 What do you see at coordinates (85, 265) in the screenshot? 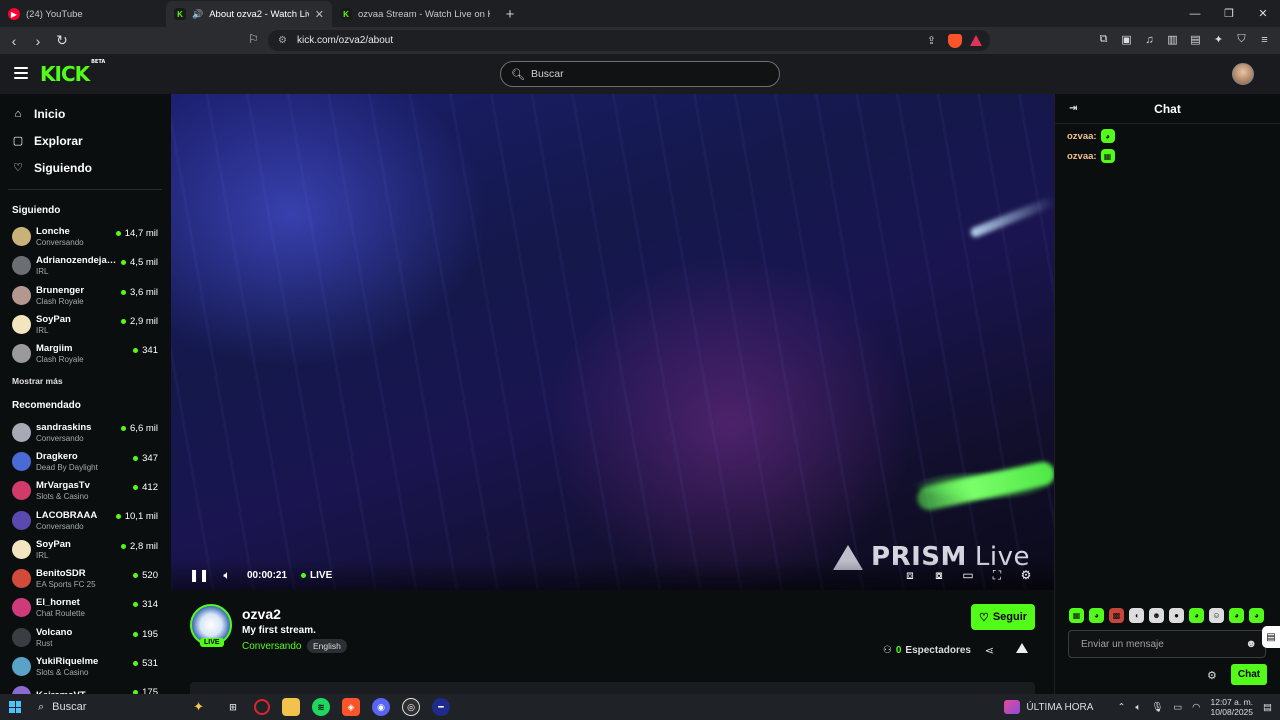
I see `sidebar-channel-item: Adrianozendeja… IRL 4,5 mil` at bounding box center [85, 265].